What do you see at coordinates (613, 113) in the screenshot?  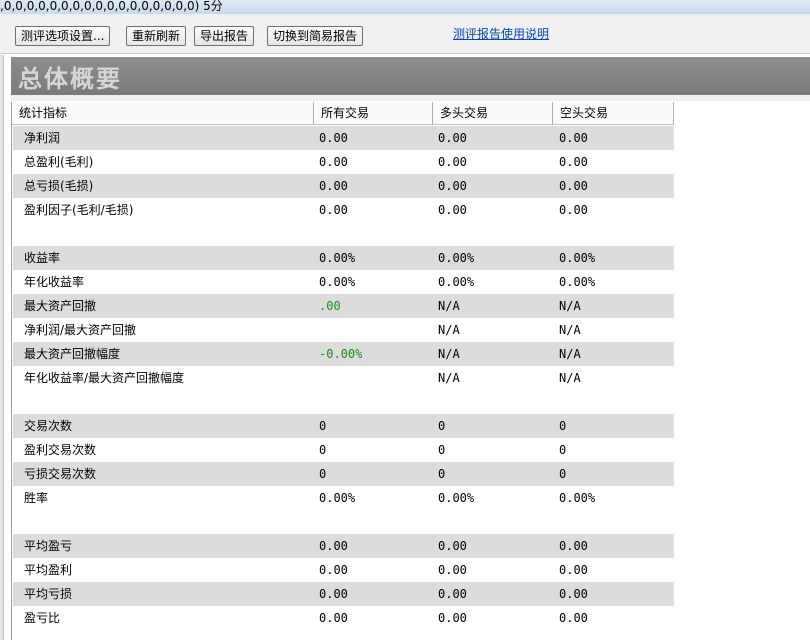 I see `header-short-trades: 空头交易` at bounding box center [613, 113].